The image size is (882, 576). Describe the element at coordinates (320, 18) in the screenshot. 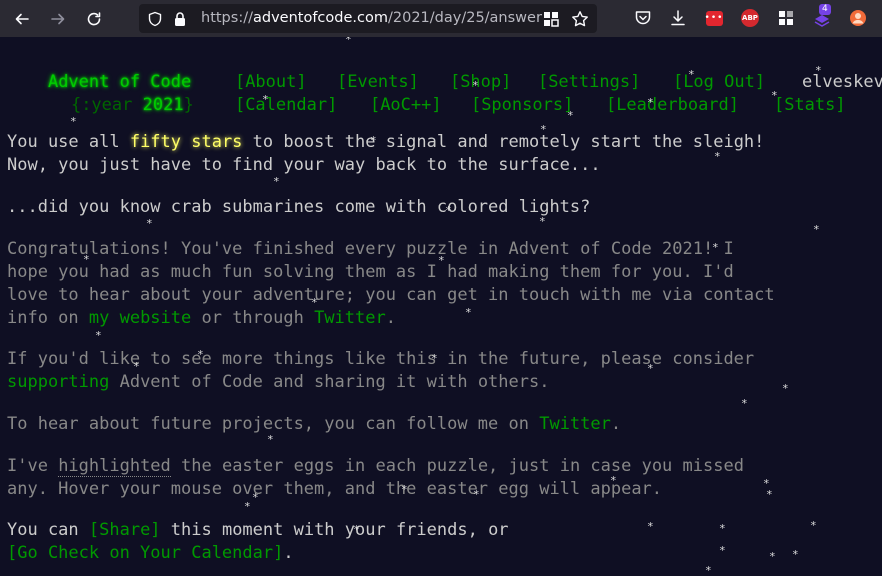

I see `url-host: adventofcode.com` at that location.